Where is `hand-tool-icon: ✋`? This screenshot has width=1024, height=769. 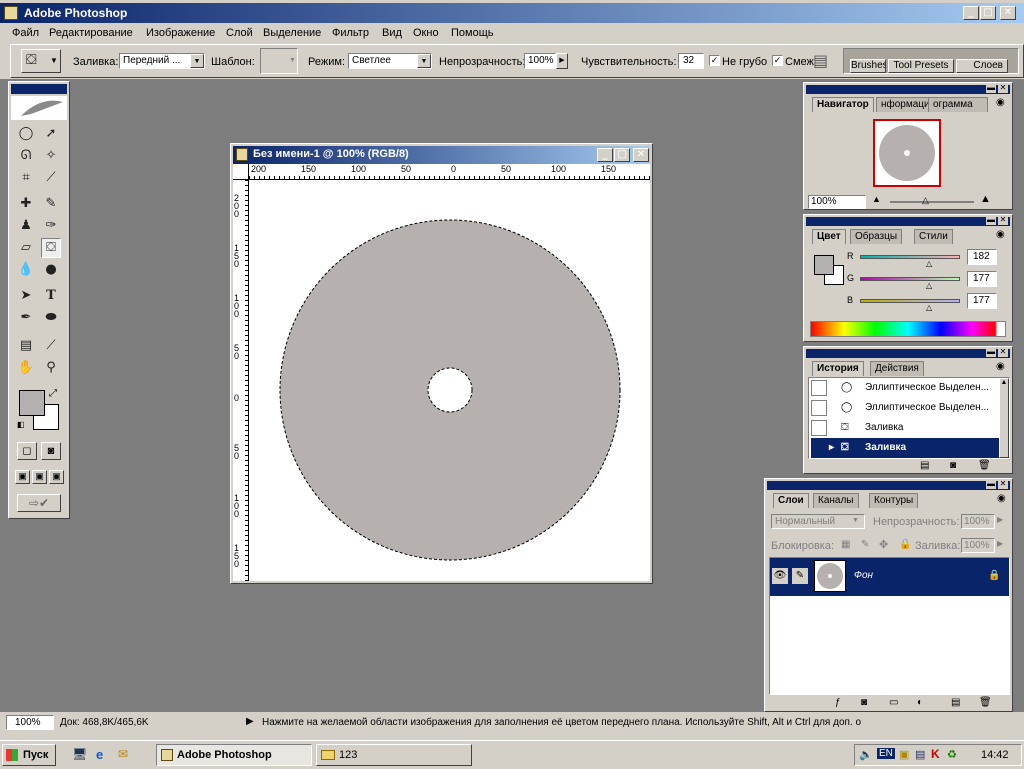
hand-tool-icon: ✋ is located at coordinates (26, 368).